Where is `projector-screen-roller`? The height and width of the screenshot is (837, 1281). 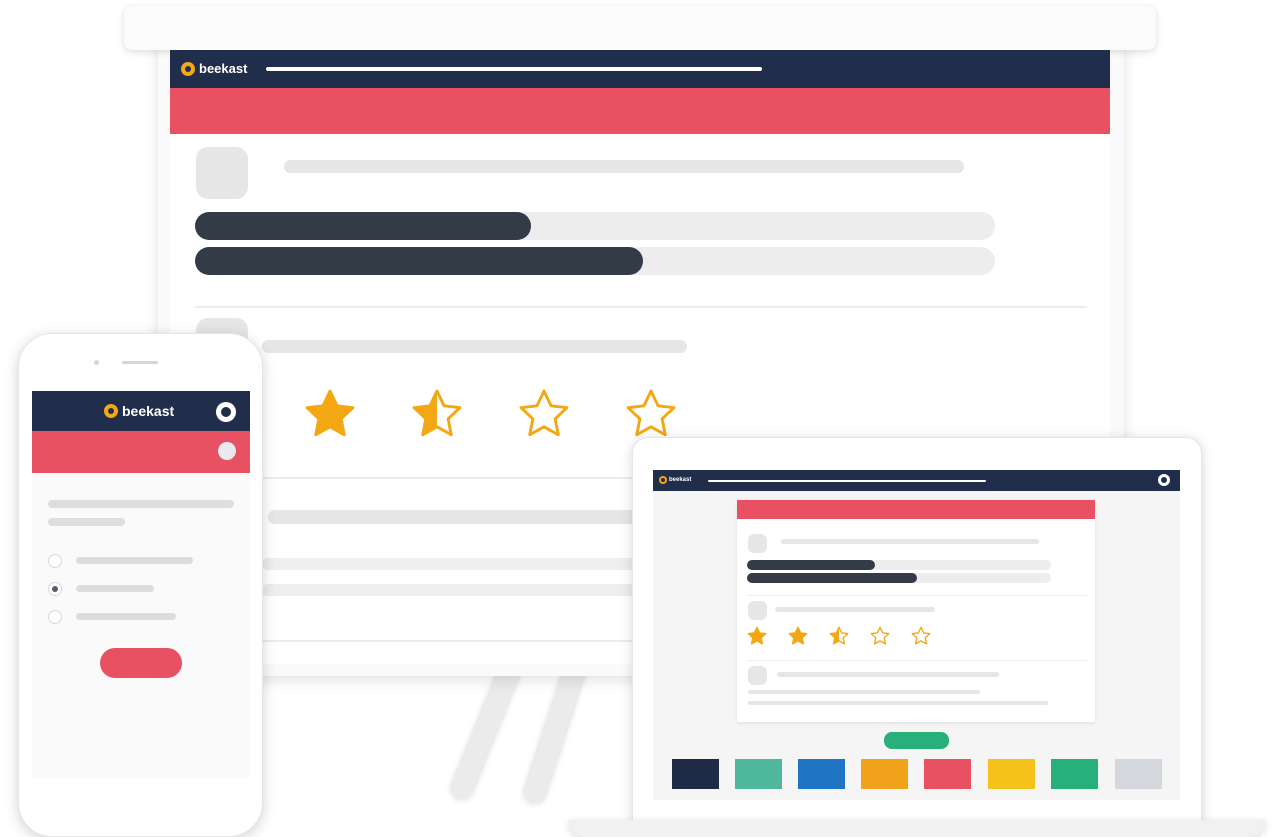
projector-screen-roller is located at coordinates (640, 28).